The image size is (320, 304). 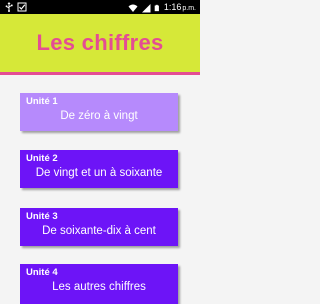 What do you see at coordinates (42, 101) in the screenshot?
I see `unit-number: Unité 1` at bounding box center [42, 101].